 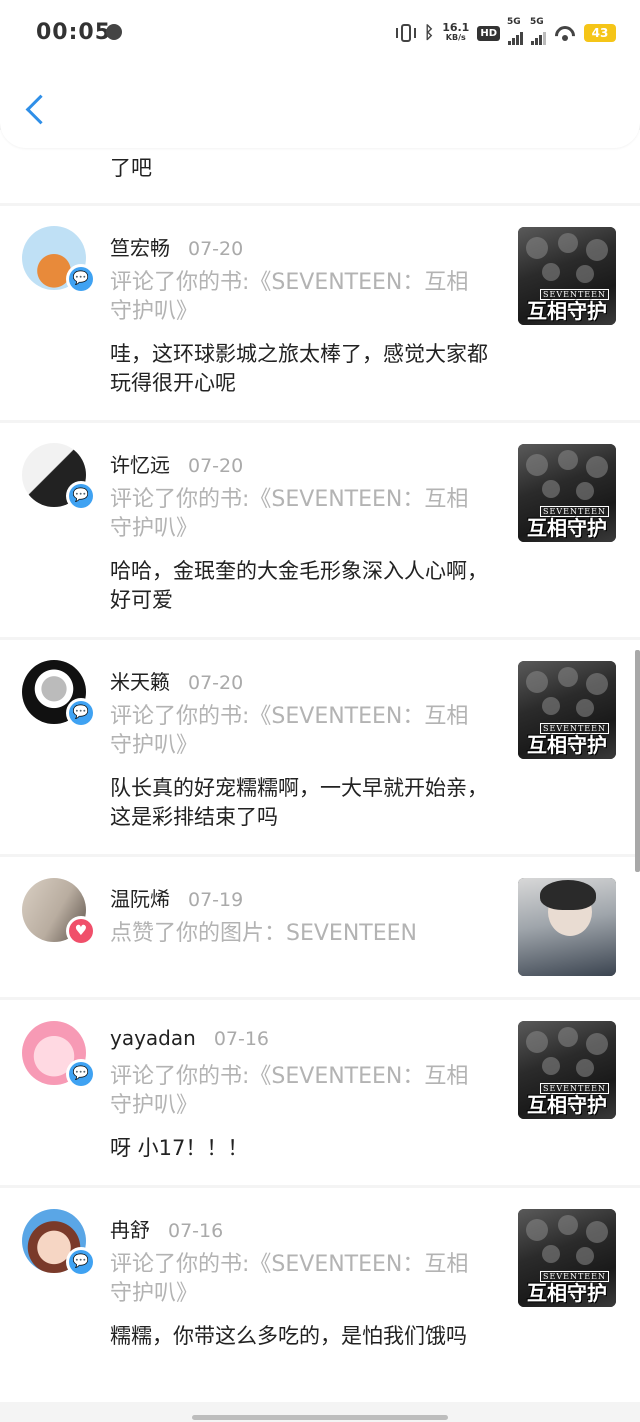 What do you see at coordinates (514, 22) in the screenshot?
I see `sim1-label: 5G` at bounding box center [514, 22].